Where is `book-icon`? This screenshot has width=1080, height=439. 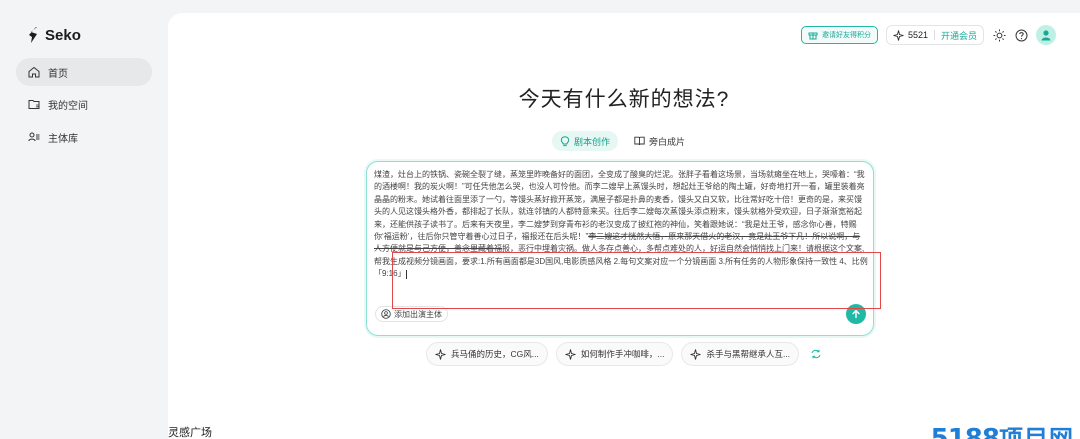 book-icon is located at coordinates (639, 141).